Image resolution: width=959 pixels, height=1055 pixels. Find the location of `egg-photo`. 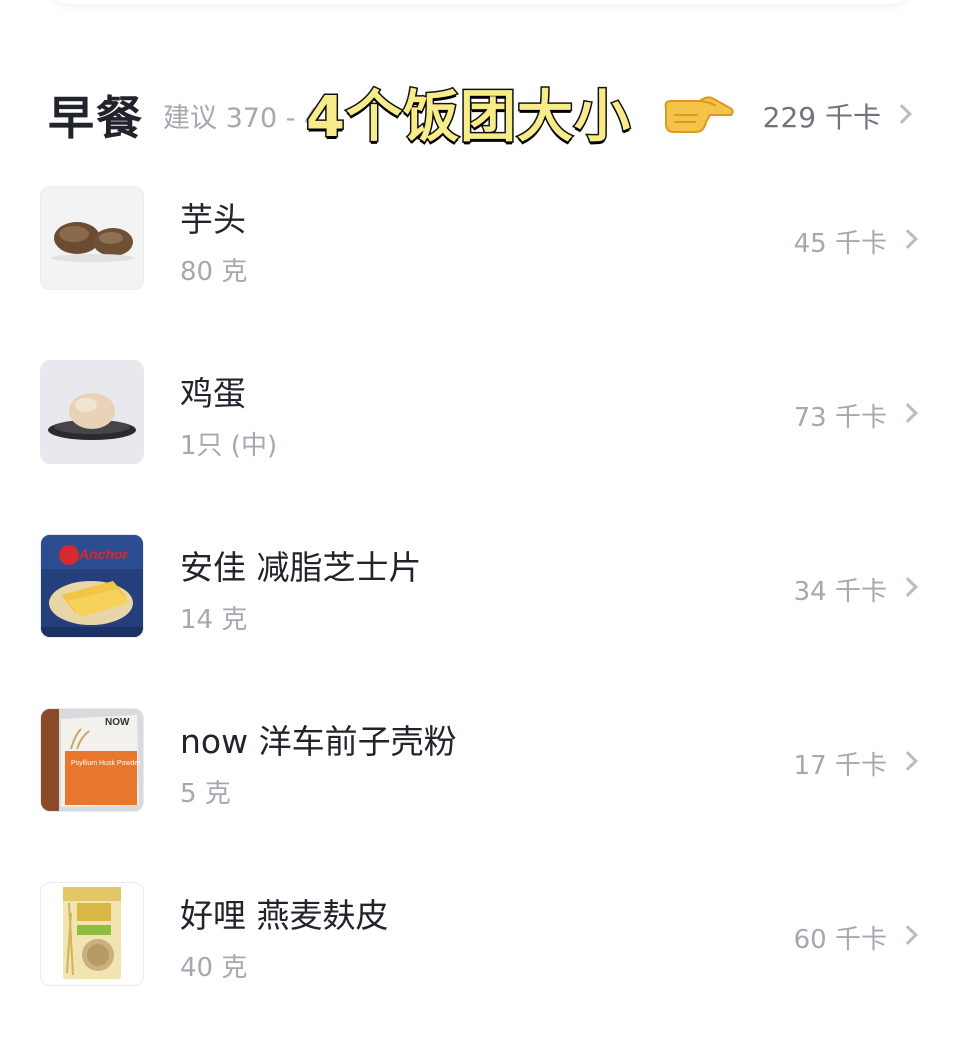

egg-photo is located at coordinates (92, 412).